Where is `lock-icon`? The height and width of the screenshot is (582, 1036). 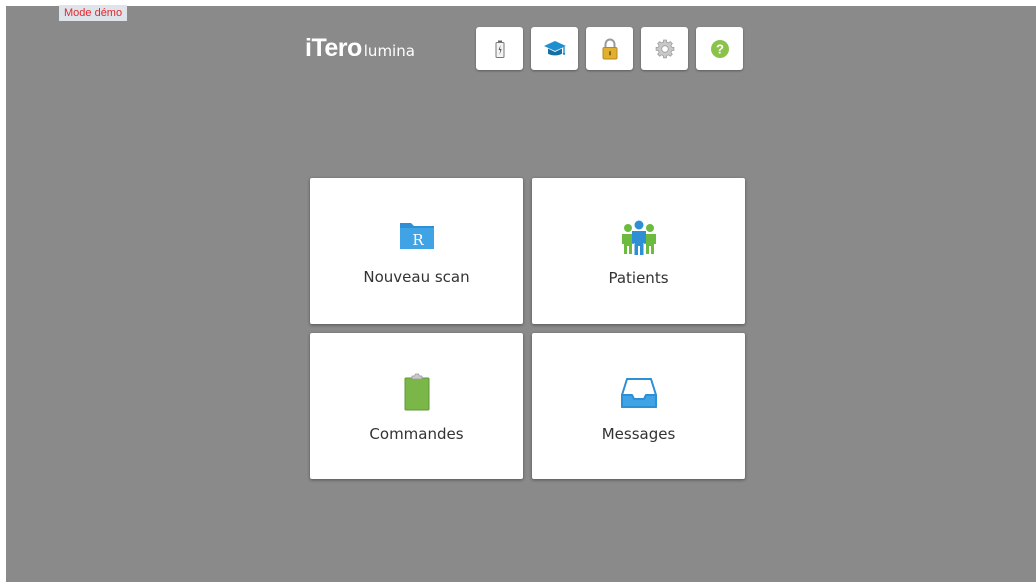 lock-icon is located at coordinates (609, 48).